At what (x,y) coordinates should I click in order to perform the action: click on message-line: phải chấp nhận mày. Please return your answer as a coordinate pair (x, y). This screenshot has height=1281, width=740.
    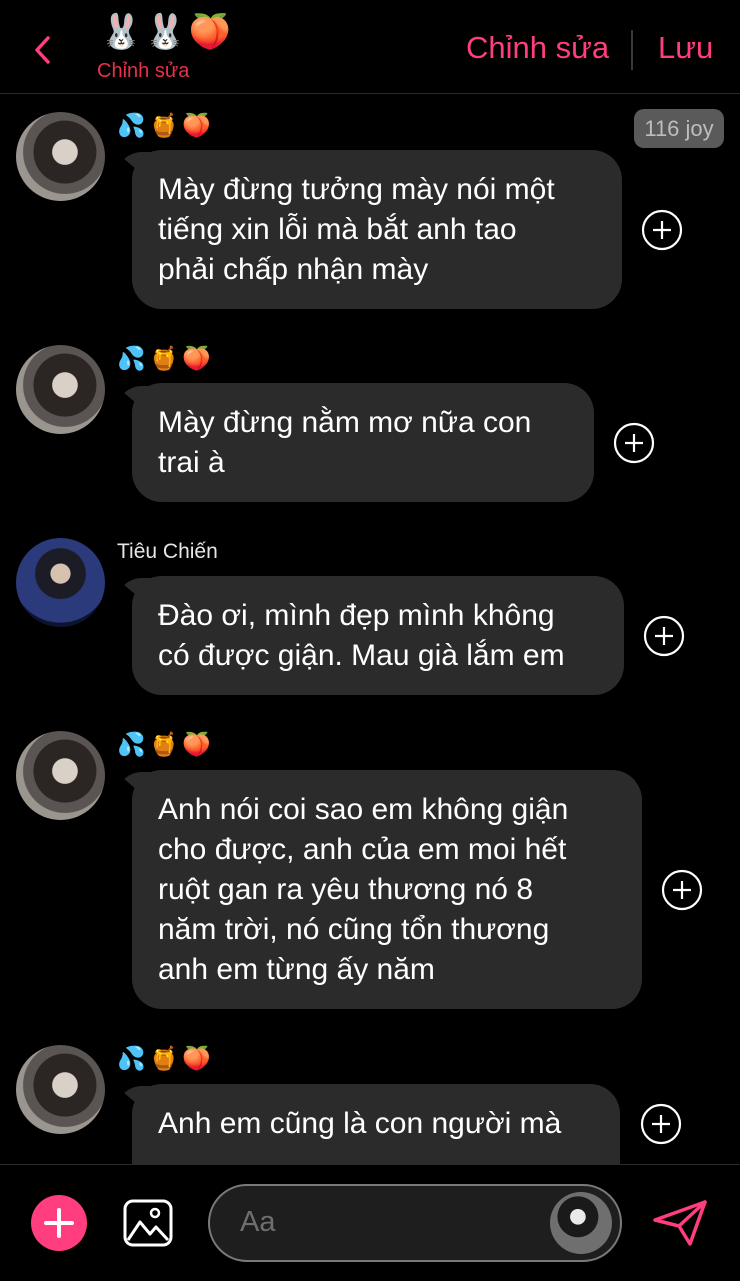
    Looking at the image, I should click on (293, 269).